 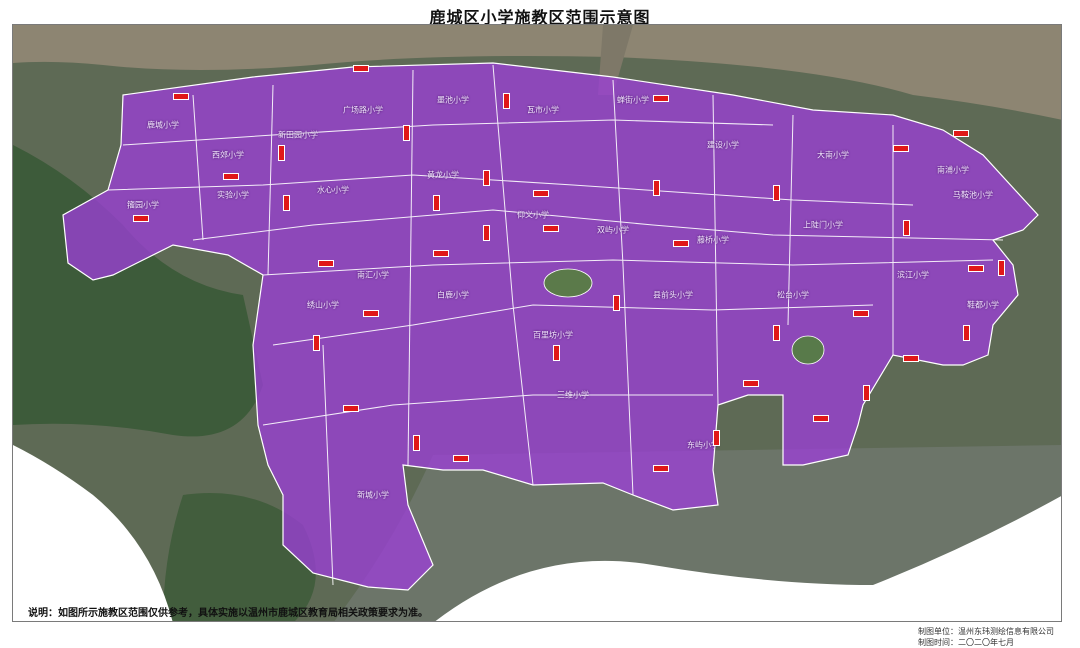 What do you see at coordinates (986, 637) in the screenshot?
I see `map-credits: 制图单位：温州东玮测绘信息有限公司 制图时间：二〇二〇年七月` at bounding box center [986, 637].